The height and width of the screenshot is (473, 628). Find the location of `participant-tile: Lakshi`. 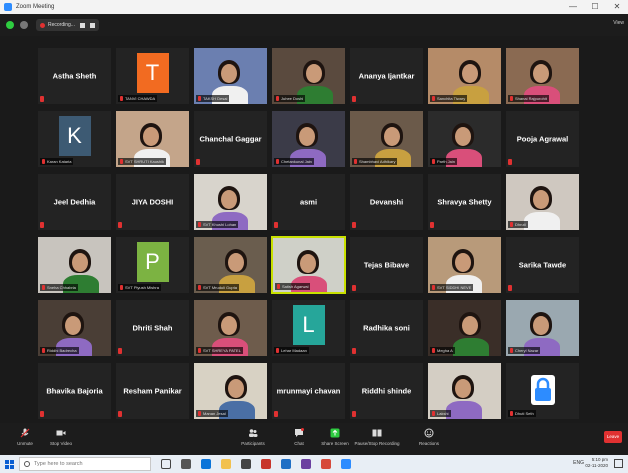

participant-tile: Lakshi is located at coordinates (464, 391).